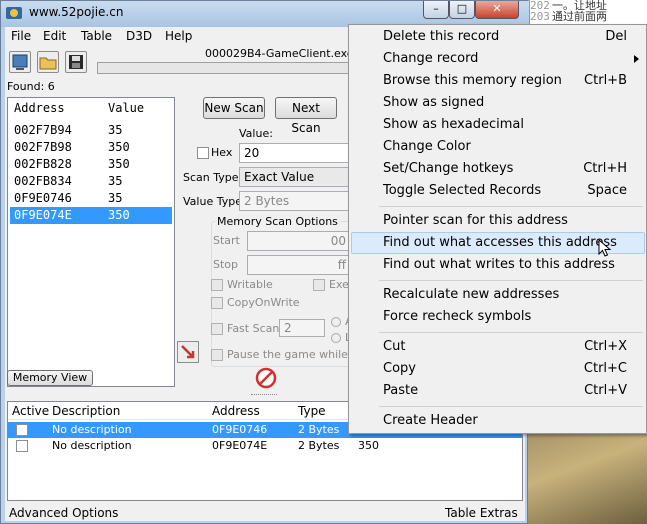 The width and height of the screenshot is (647, 524). Describe the element at coordinates (256, 133) in the screenshot. I see `value-label: Value:` at that location.